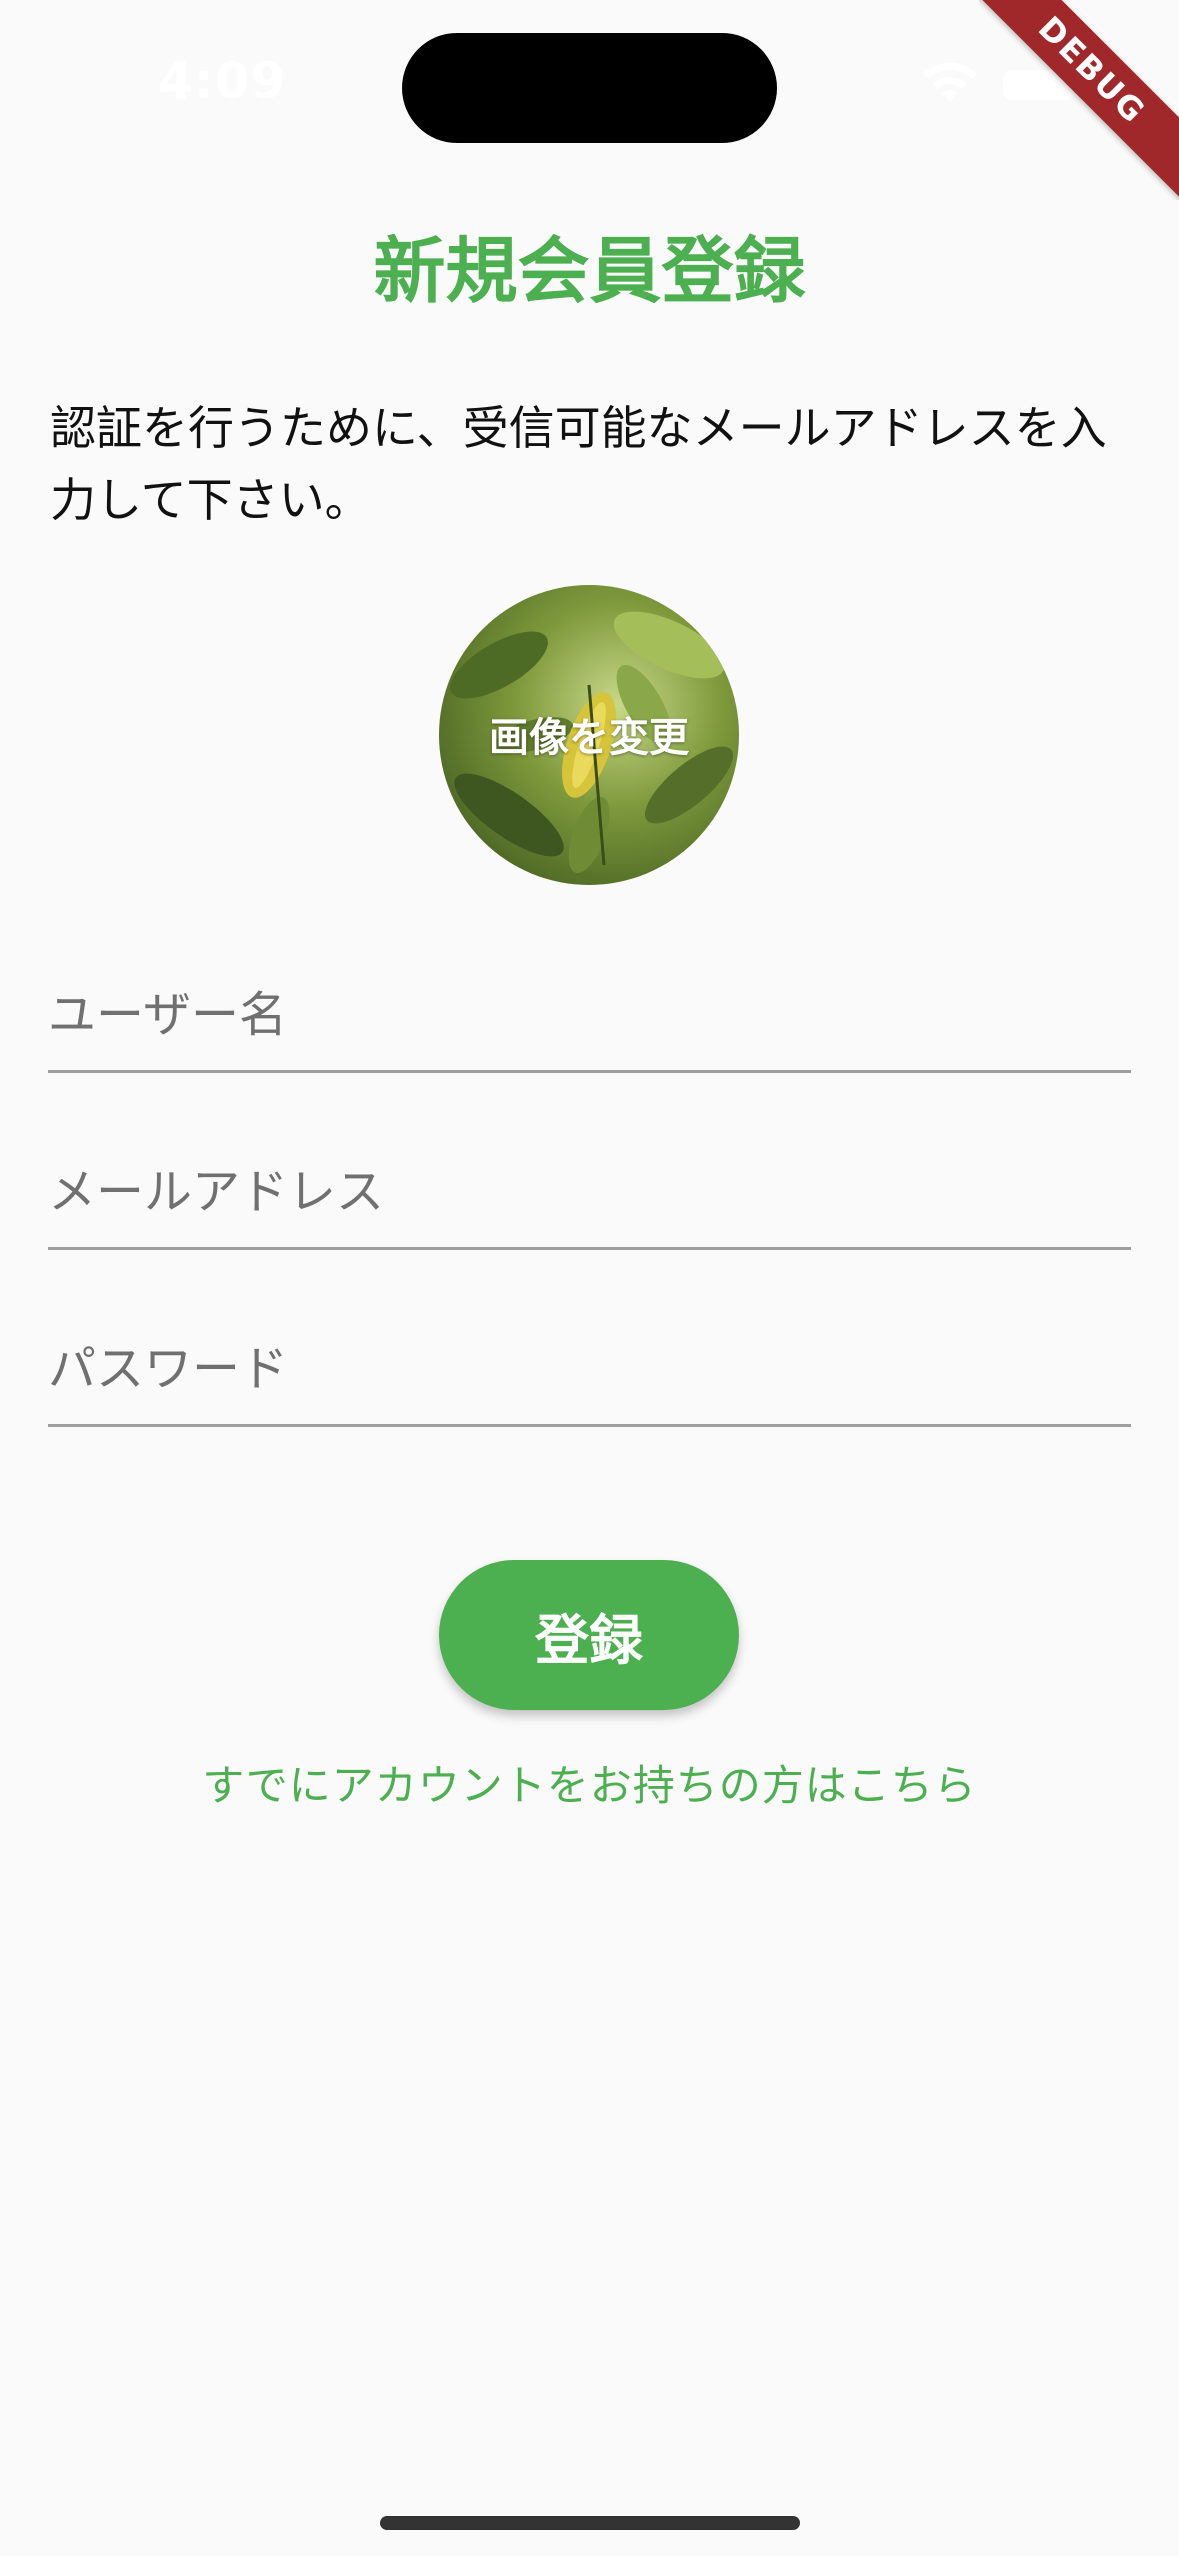 This screenshot has height=2556, width=1179. What do you see at coordinates (589, 88) in the screenshot?
I see `dynamic-island` at bounding box center [589, 88].